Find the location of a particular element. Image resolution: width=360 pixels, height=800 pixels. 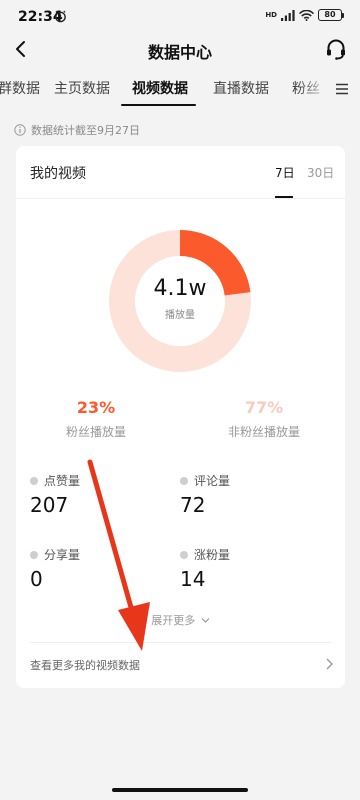

battery-level: 80 is located at coordinates (330, 15).